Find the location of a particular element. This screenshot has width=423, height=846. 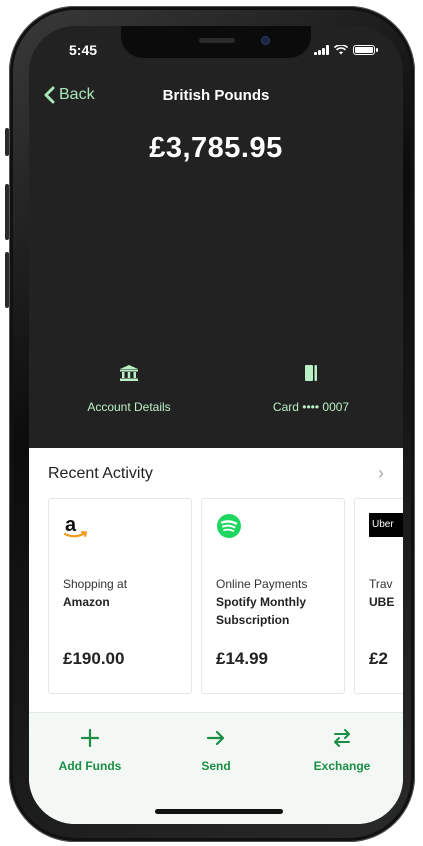

amazon-logo: a is located at coordinates (120, 526).